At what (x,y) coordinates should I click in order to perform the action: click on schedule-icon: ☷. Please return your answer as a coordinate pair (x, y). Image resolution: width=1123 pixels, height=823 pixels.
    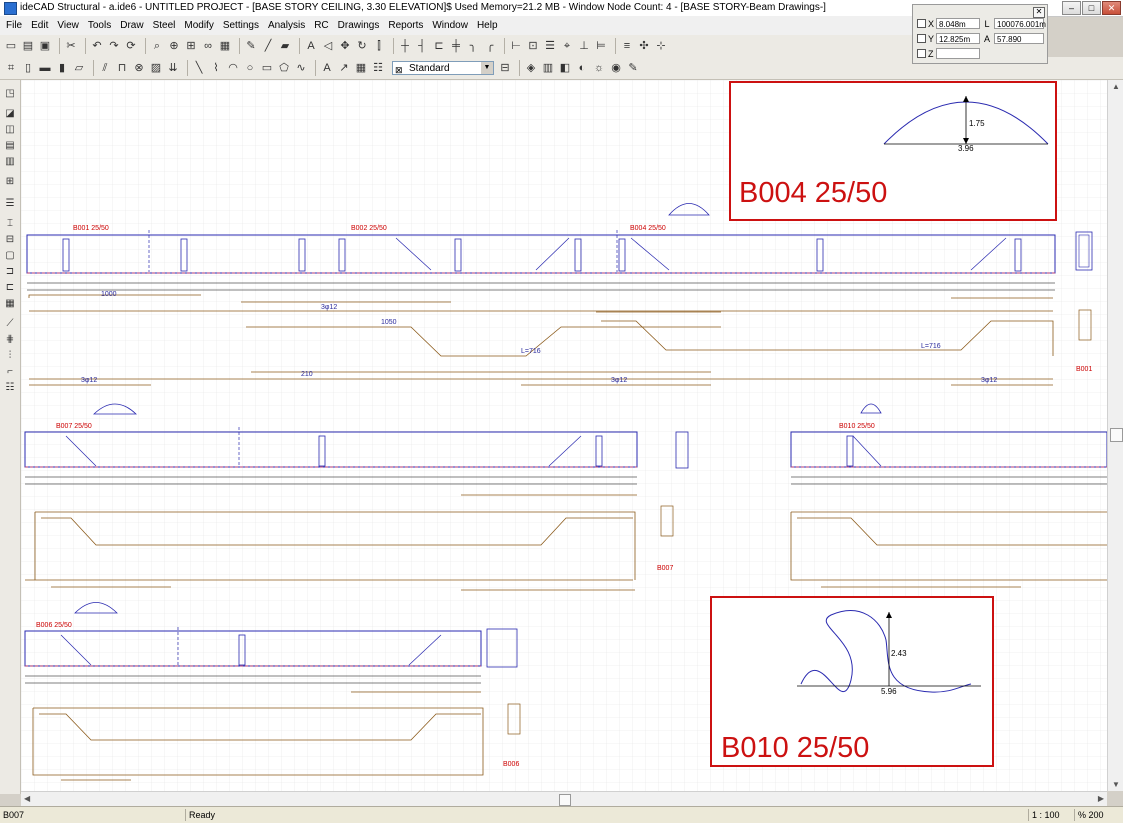
    Looking at the image, I should click on (10, 388).